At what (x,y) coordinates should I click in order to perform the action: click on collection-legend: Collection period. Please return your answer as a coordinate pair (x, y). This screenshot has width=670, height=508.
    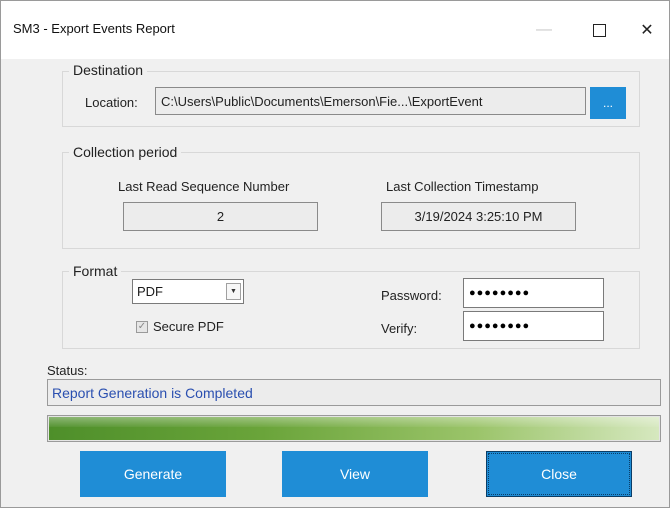
    Looking at the image, I should click on (125, 152).